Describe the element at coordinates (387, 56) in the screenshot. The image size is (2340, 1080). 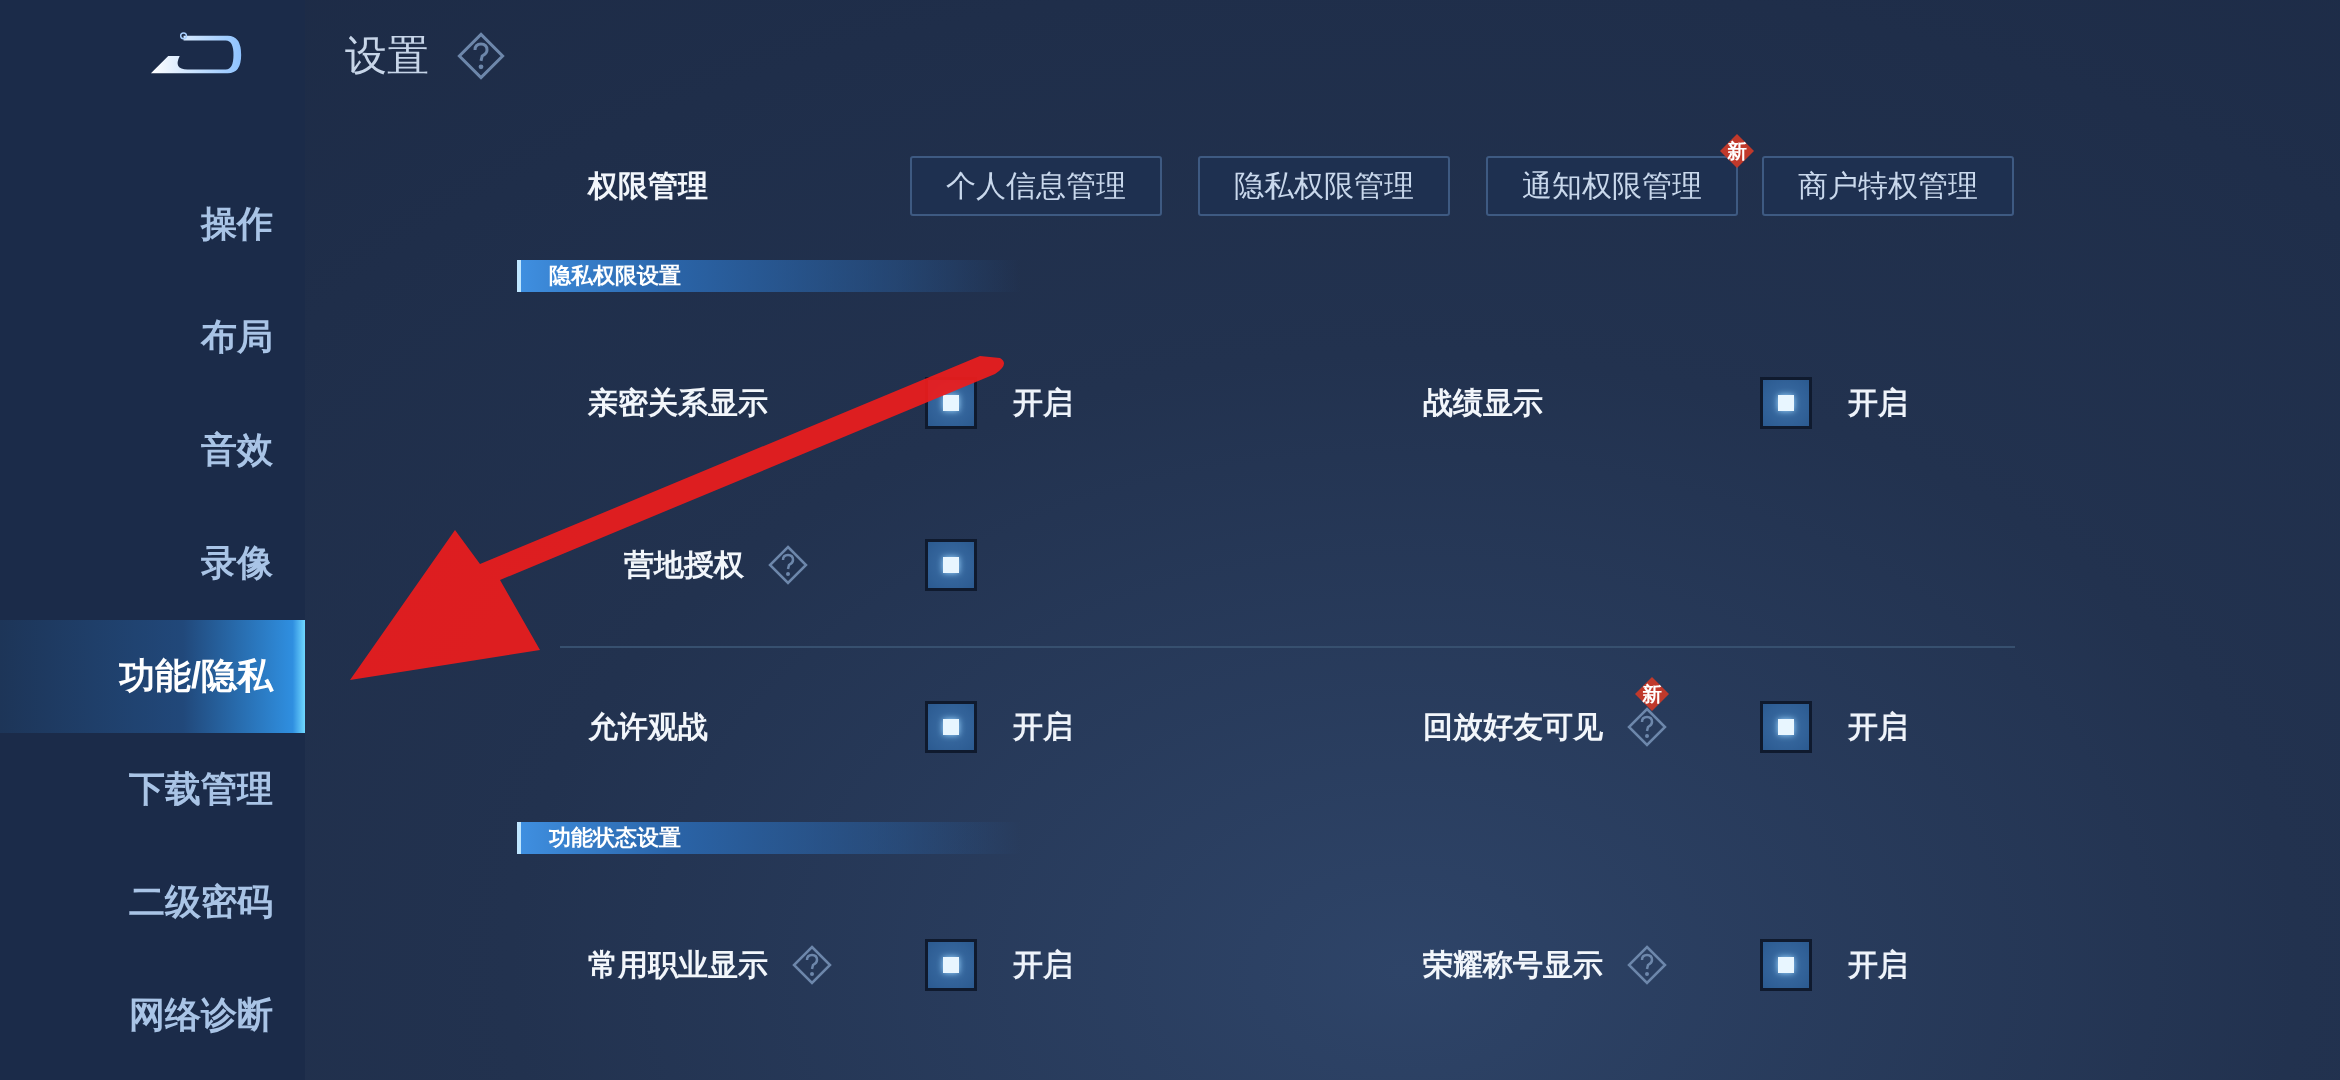
I see `page-title: 设置` at that location.